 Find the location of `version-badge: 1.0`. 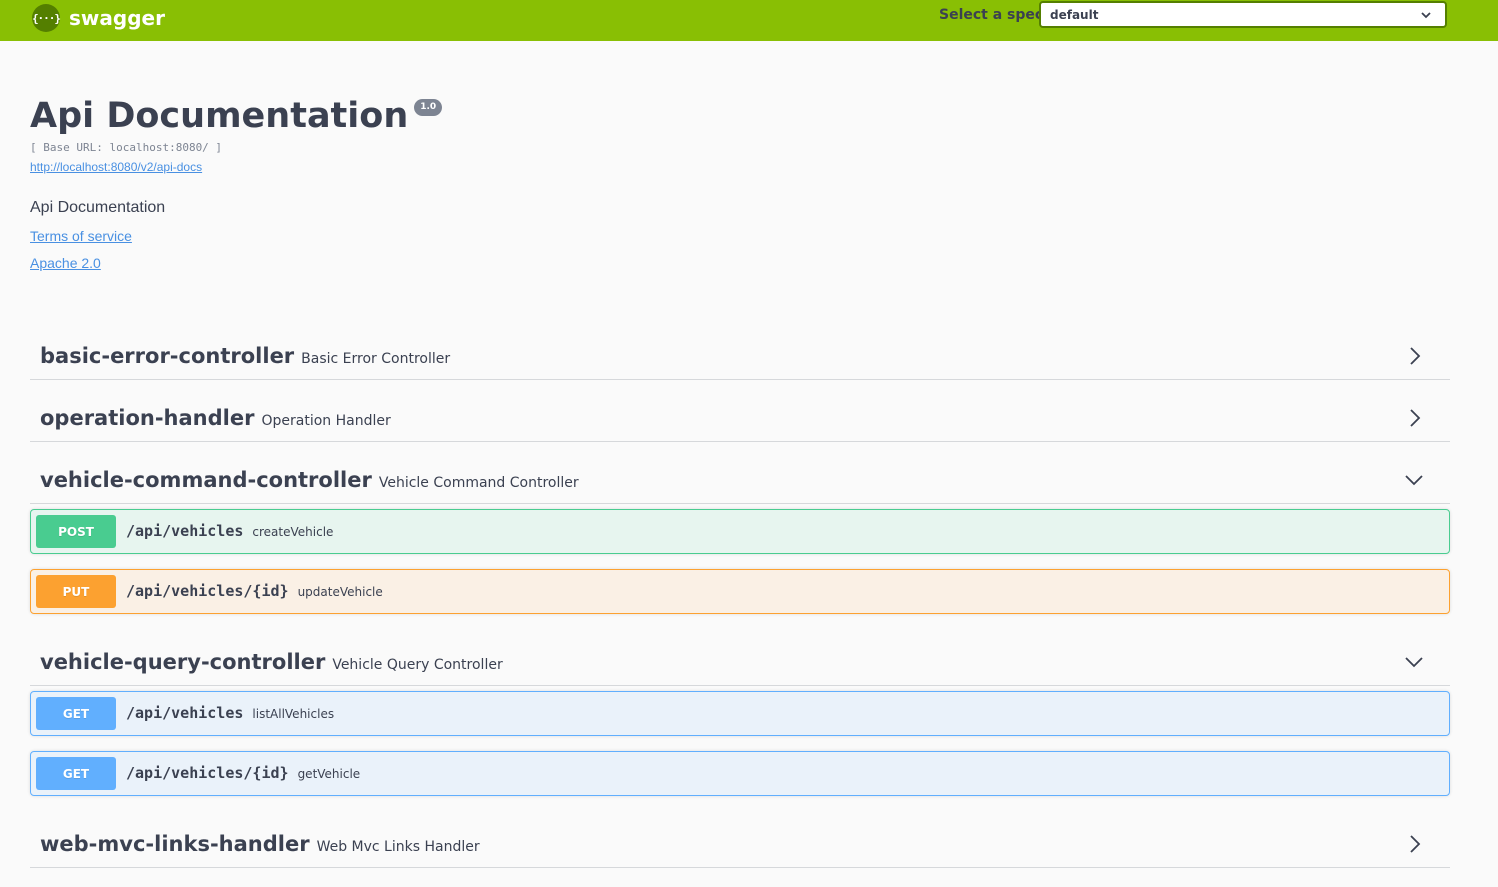

version-badge: 1.0 is located at coordinates (428, 107).